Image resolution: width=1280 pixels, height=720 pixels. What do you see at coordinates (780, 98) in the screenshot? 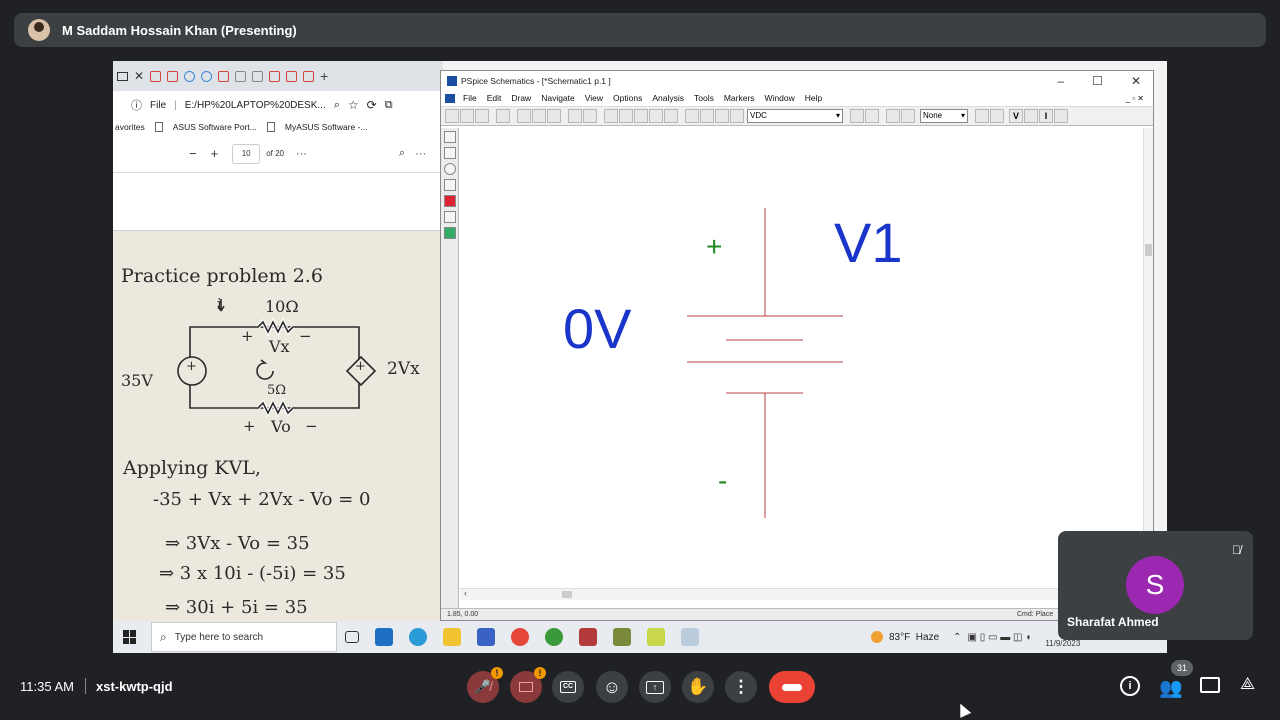
I see `menu-window: Window` at bounding box center [780, 98].